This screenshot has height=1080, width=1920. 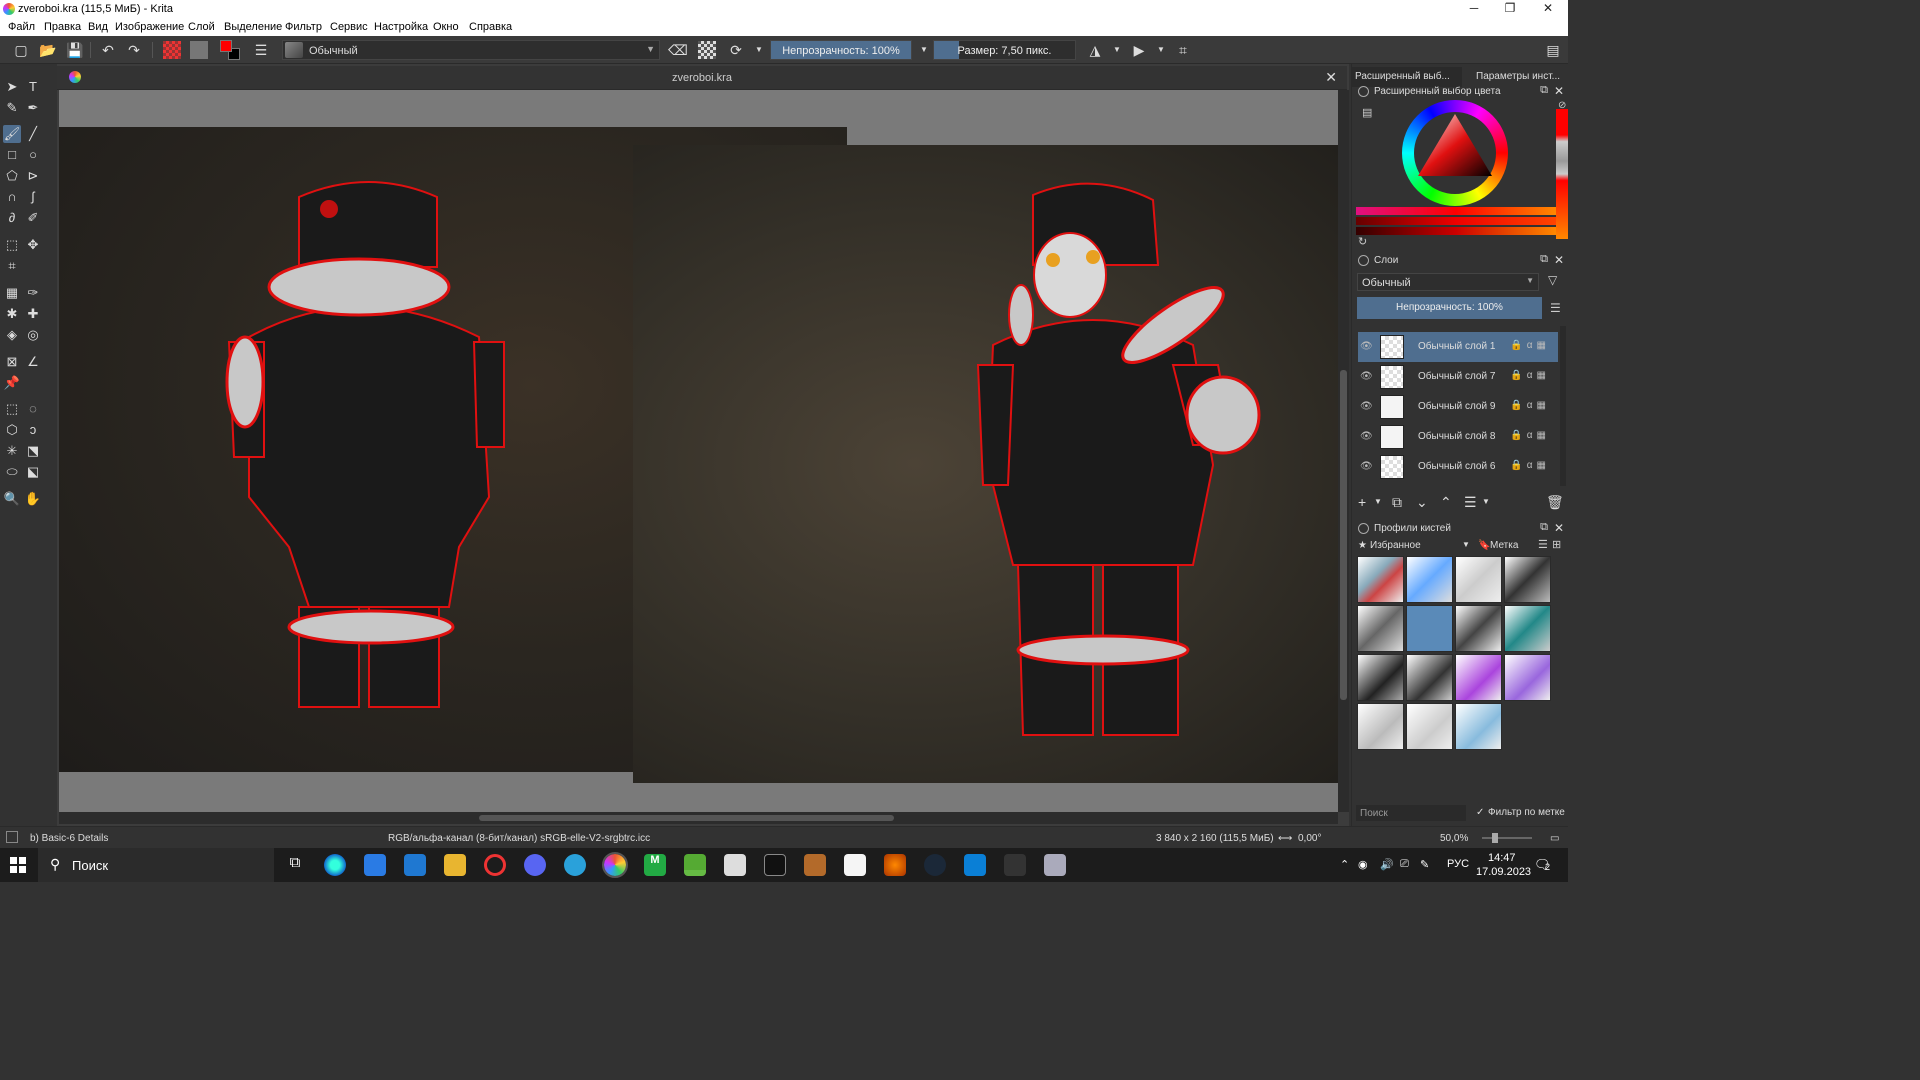 What do you see at coordinates (1504, 546) in the screenshot?
I see `tag-button: 🔖 Метка` at bounding box center [1504, 546].